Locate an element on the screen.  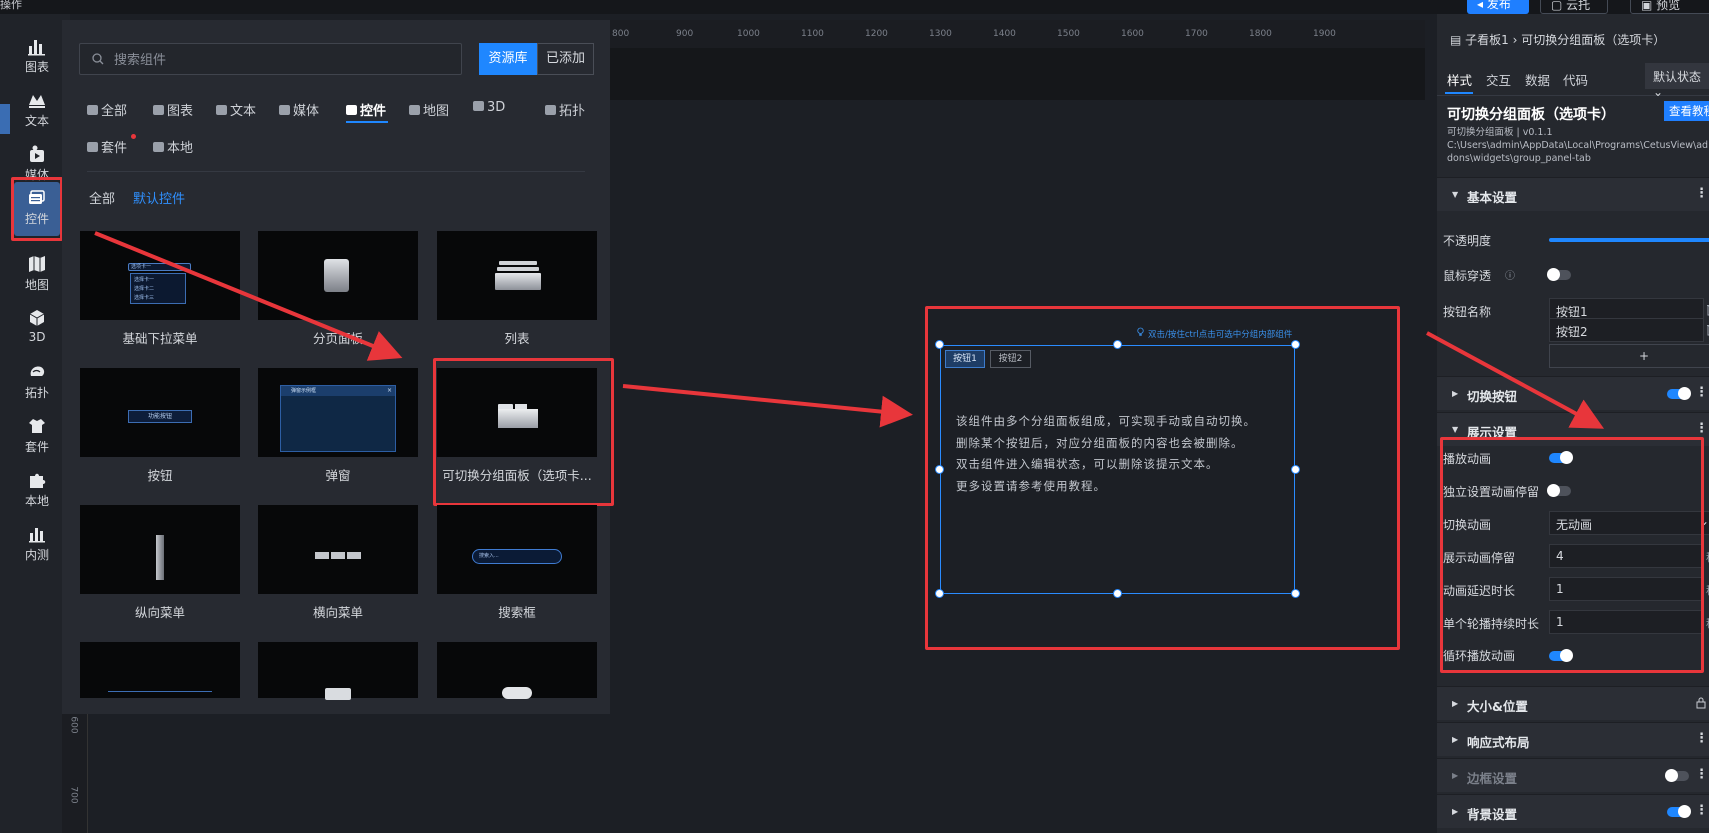
thumb-weather is located at coordinates (517, 670).